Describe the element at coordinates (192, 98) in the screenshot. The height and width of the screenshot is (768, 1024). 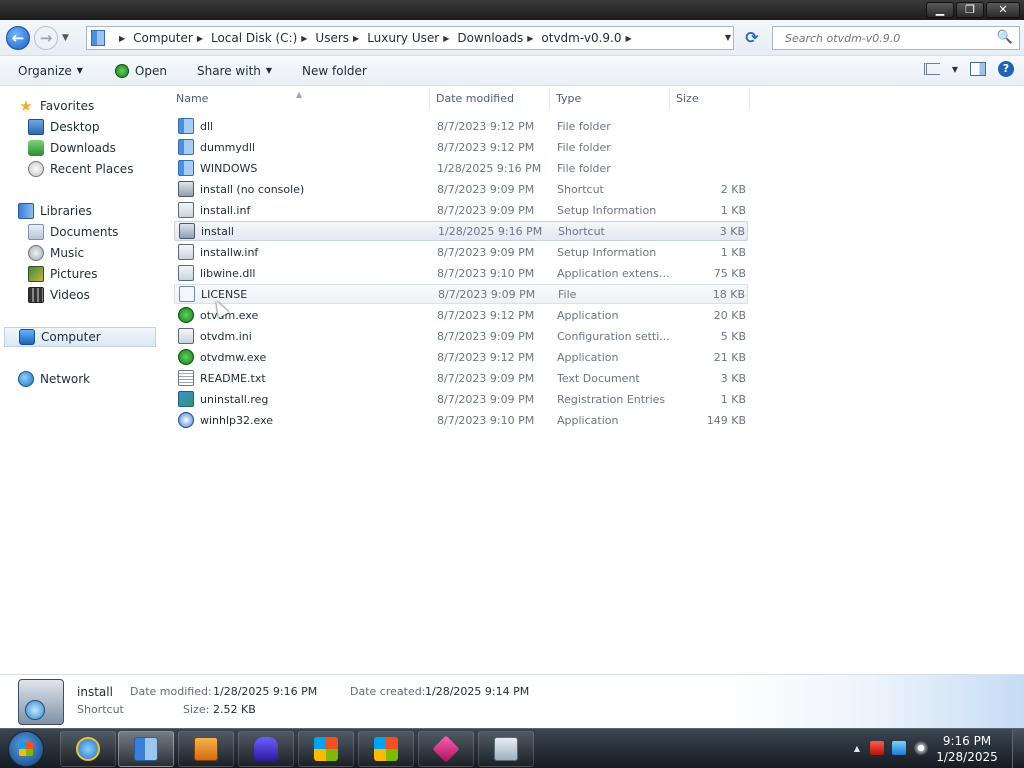
I see `column-label: Name` at that location.